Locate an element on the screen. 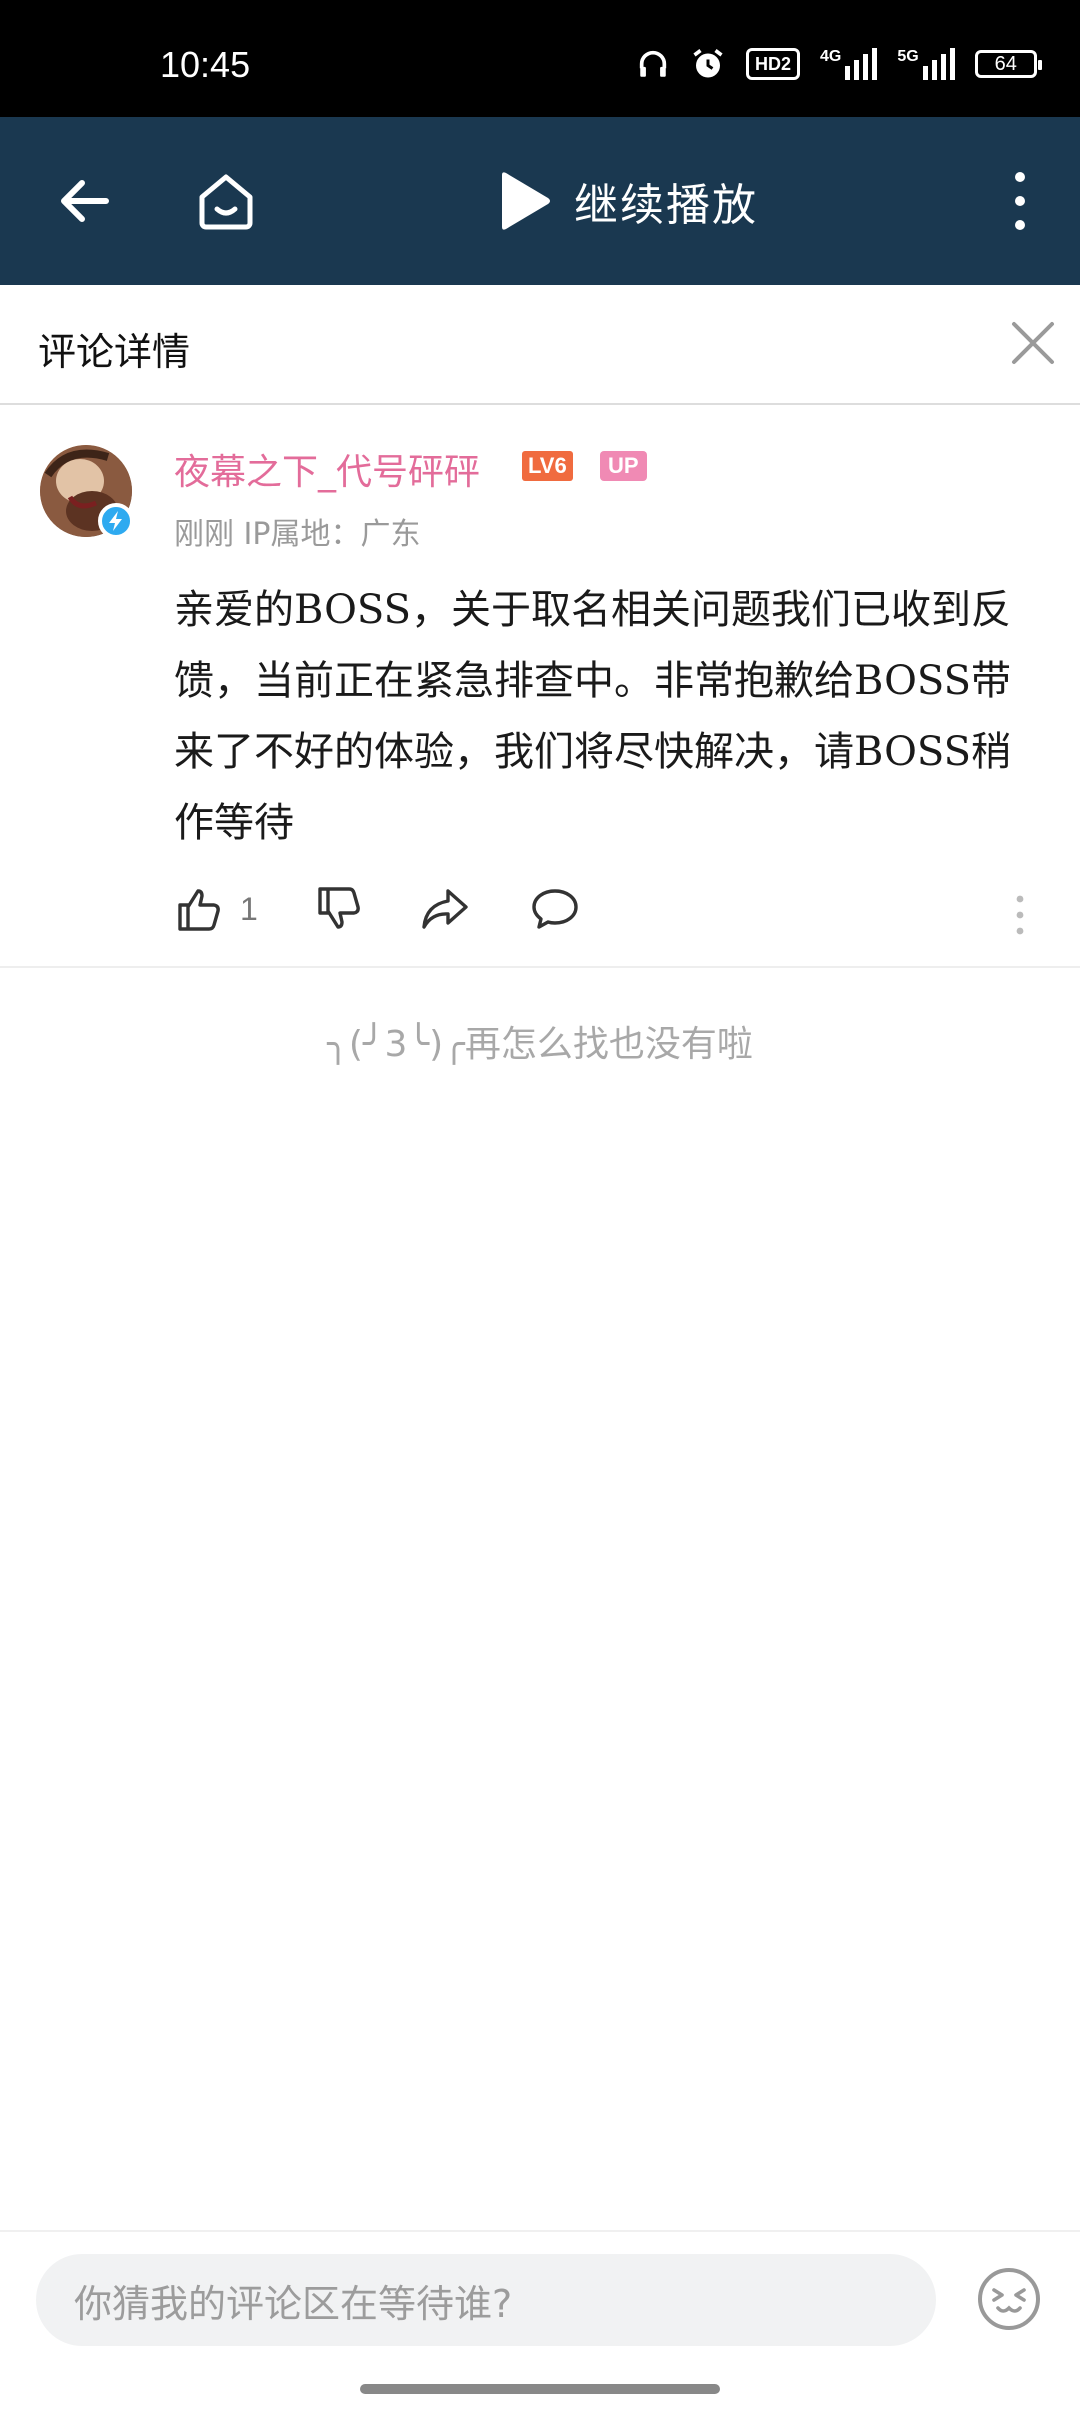  share-icon is located at coordinates (445, 909).